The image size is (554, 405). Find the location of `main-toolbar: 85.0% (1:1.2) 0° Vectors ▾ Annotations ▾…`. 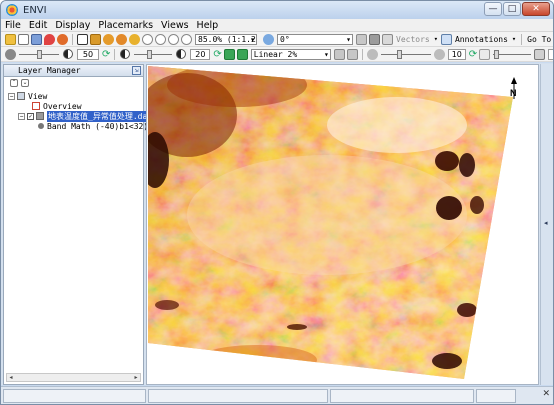

main-toolbar: 85.0% (1:1.2) 0° Vectors ▾ Annotations ▾… is located at coordinates (277, 39).